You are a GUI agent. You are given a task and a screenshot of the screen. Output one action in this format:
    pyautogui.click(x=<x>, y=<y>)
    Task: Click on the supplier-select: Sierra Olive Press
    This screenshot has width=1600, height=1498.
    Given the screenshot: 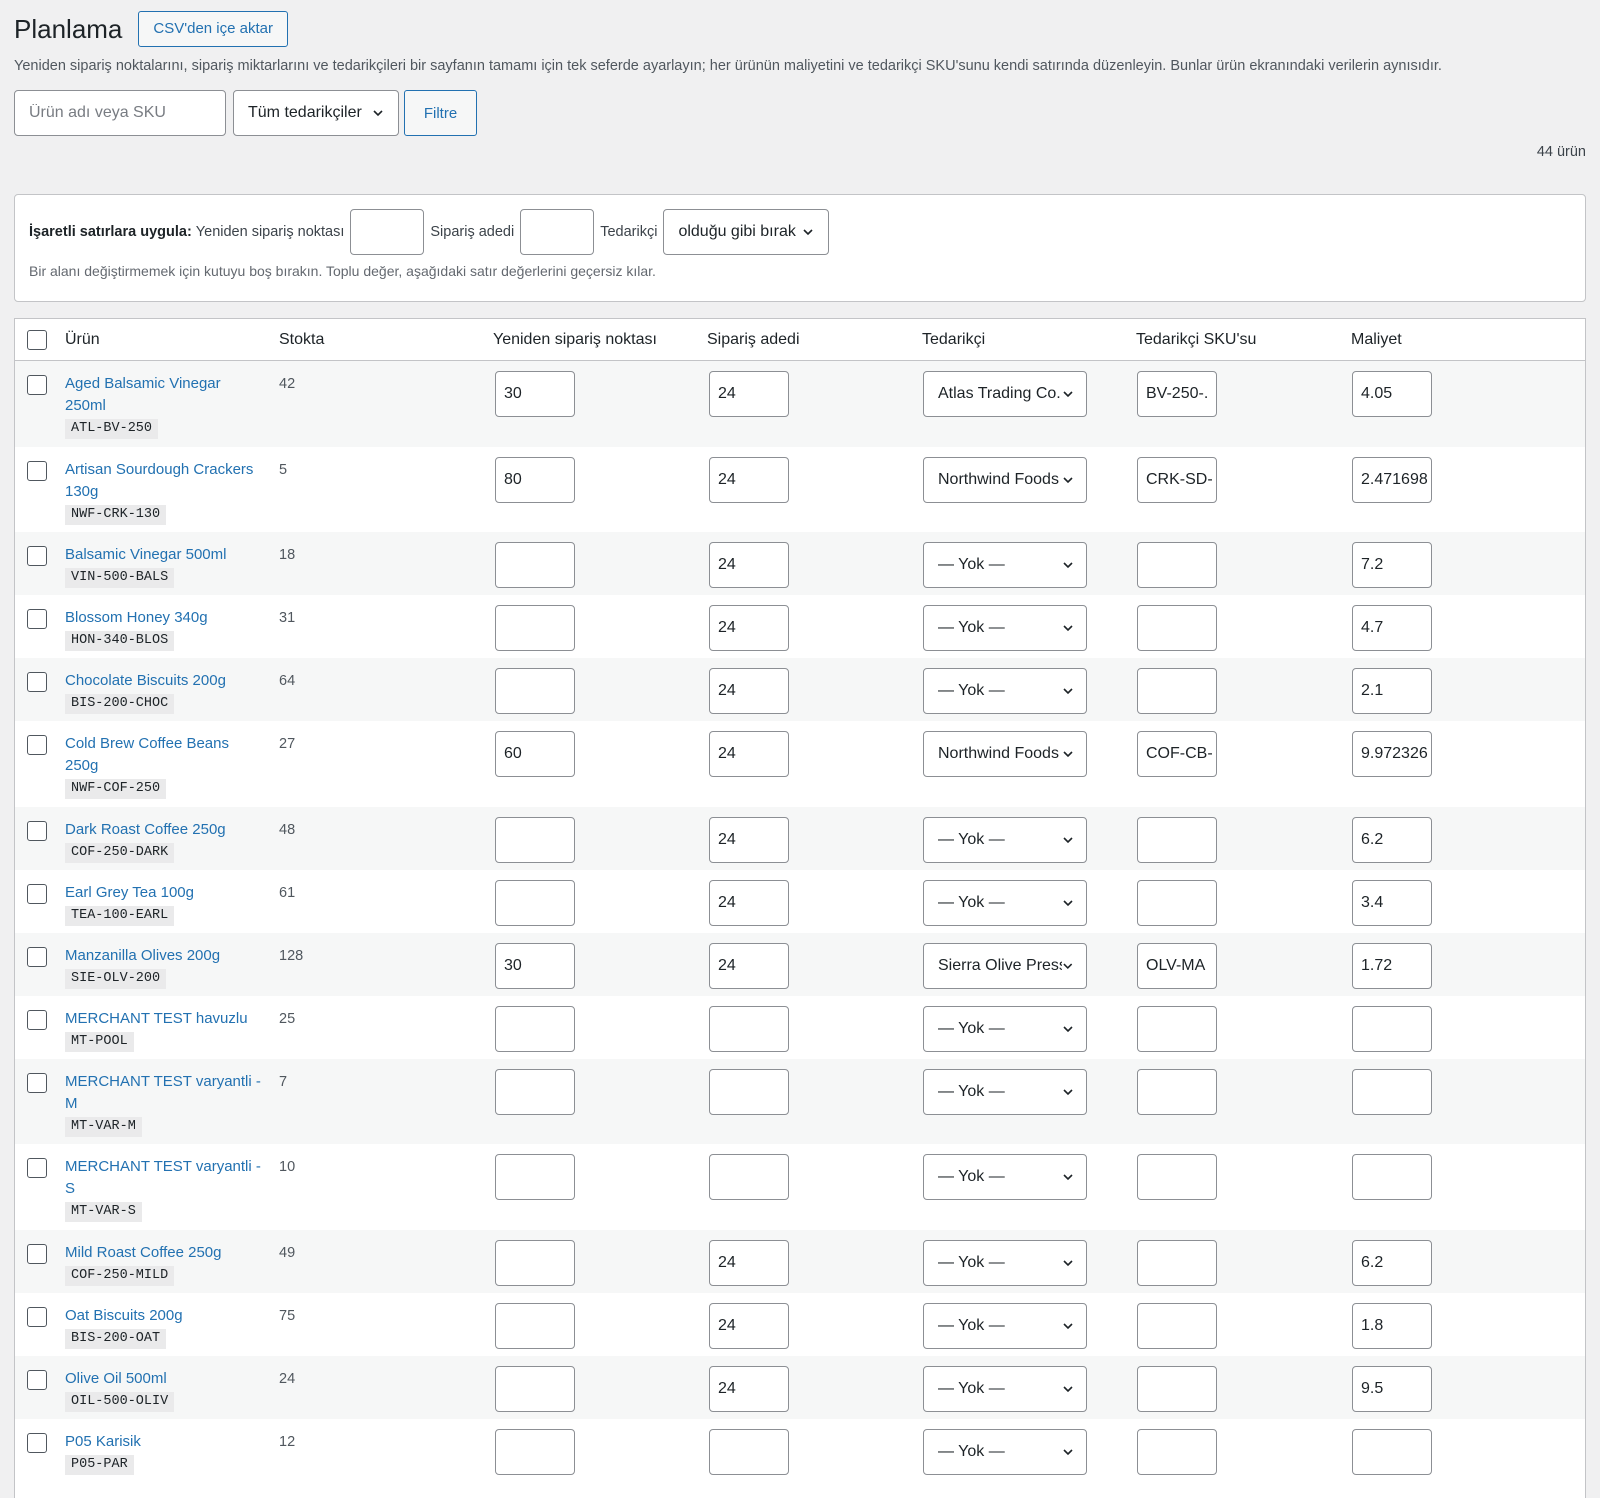 What is the action you would take?
    pyautogui.click(x=1005, y=966)
    